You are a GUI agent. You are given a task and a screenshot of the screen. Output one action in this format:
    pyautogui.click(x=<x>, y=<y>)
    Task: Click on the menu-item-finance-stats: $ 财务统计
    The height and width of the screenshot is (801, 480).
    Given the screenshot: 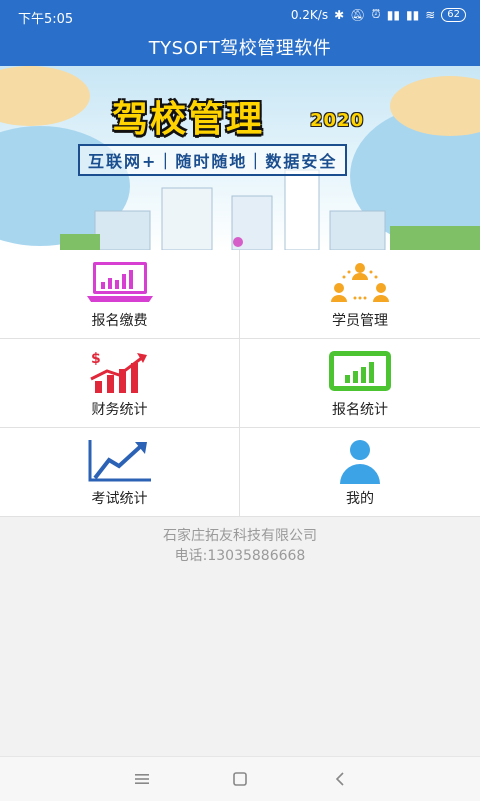 What is the action you would take?
    pyautogui.click(x=120, y=383)
    